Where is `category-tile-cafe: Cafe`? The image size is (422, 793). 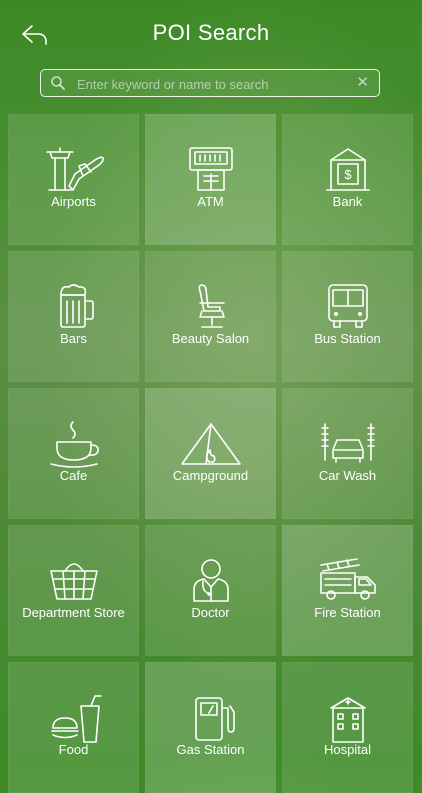 category-tile-cafe: Cafe is located at coordinates (73, 453).